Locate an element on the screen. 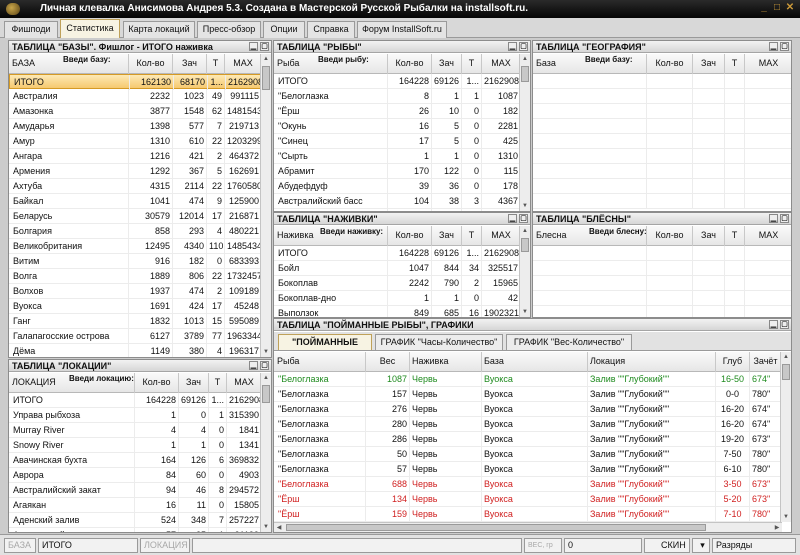  minimize-icon: _ is located at coordinates (764, 8).